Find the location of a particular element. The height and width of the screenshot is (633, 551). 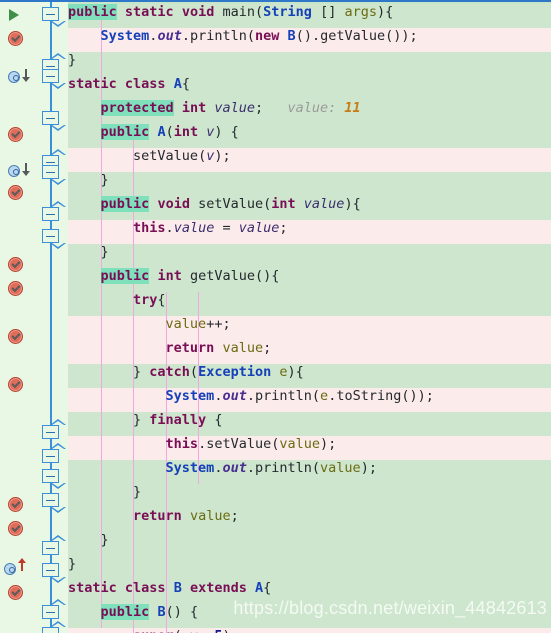

code-line-text: setValue(v); is located at coordinates (182, 156).